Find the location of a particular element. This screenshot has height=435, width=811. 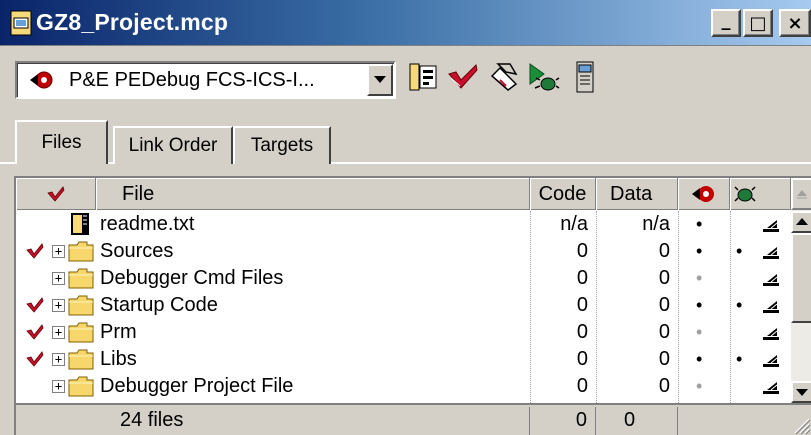

synchronize-modification-dates-icon is located at coordinates (463, 77).